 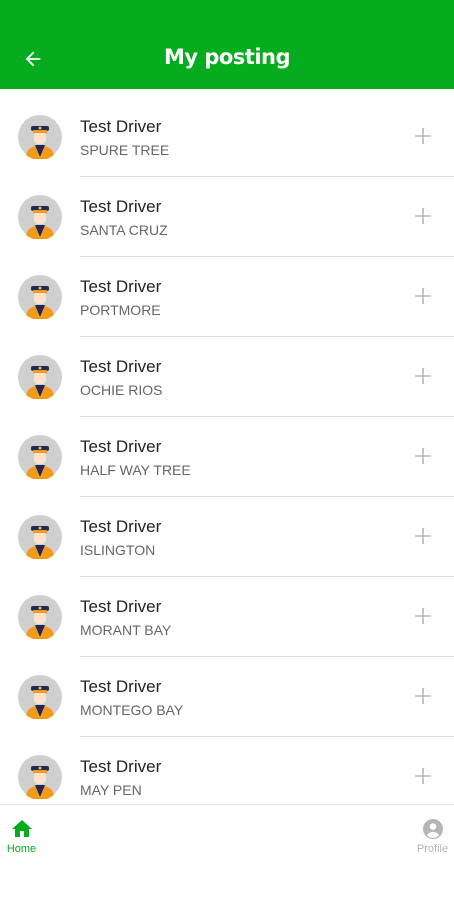 What do you see at coordinates (227, 57) in the screenshot?
I see `page-title: My posting` at bounding box center [227, 57].